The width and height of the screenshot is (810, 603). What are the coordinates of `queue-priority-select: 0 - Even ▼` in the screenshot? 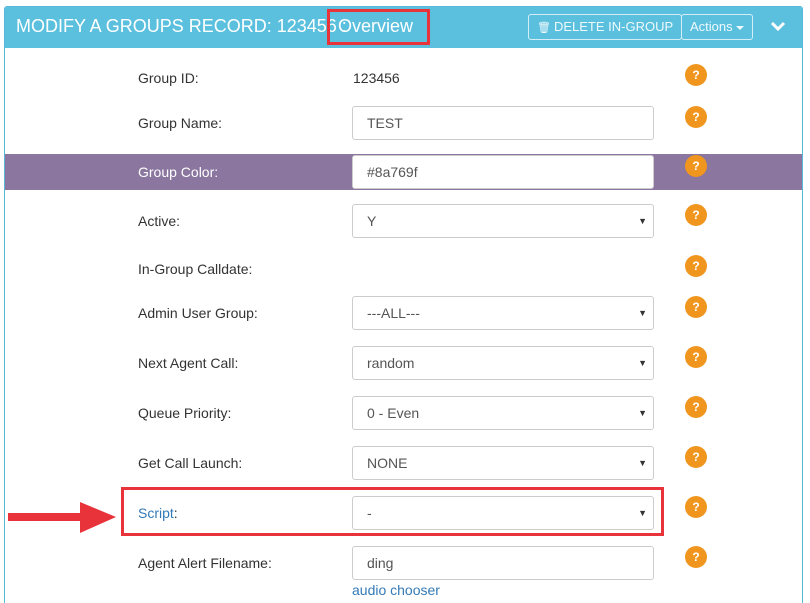 It's located at (503, 413).